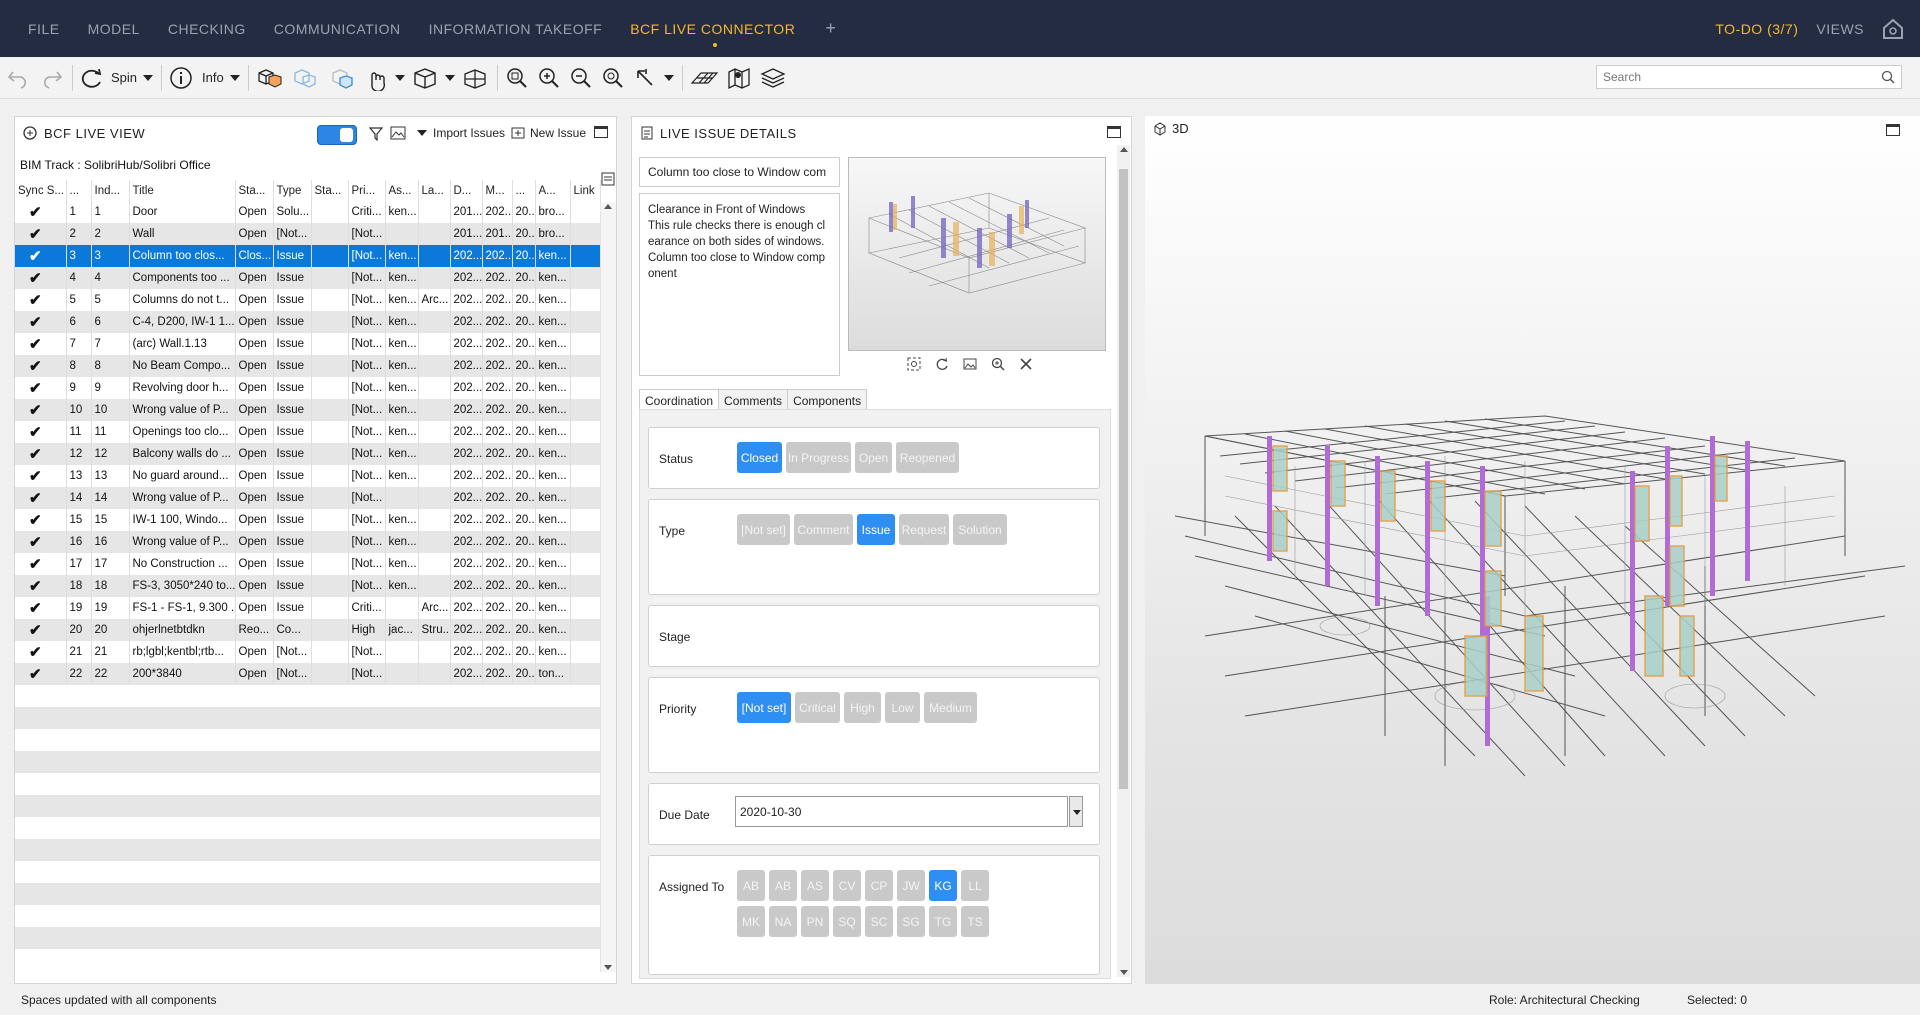 Image resolution: width=1920 pixels, height=1015 pixels. I want to click on zoom-fit-button, so click(517, 78).